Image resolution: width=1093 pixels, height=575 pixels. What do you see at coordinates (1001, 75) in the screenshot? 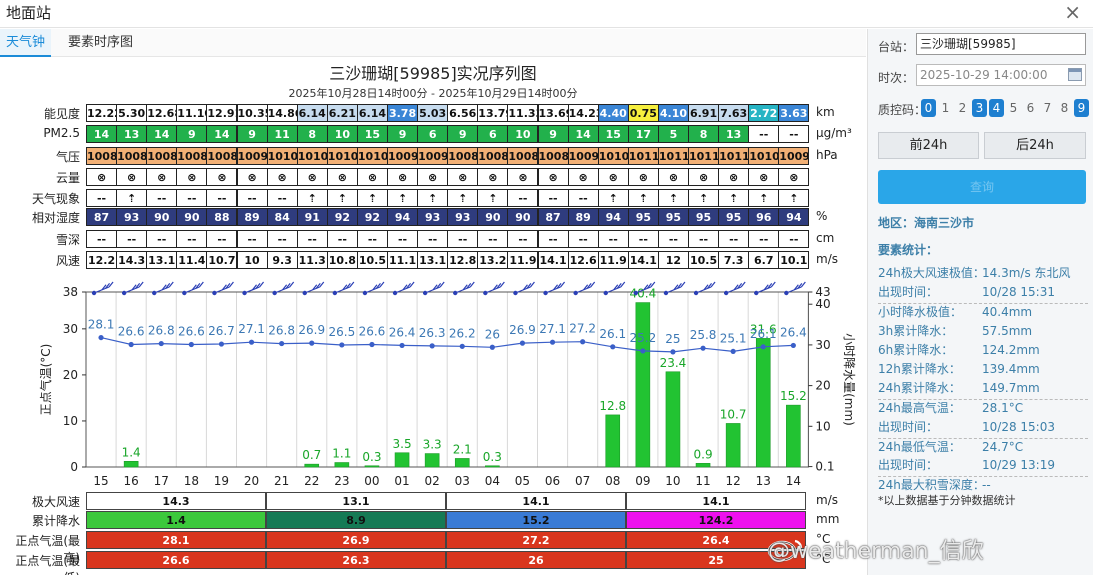
I see `time-field: 2025-10-29 14:00:00` at bounding box center [1001, 75].